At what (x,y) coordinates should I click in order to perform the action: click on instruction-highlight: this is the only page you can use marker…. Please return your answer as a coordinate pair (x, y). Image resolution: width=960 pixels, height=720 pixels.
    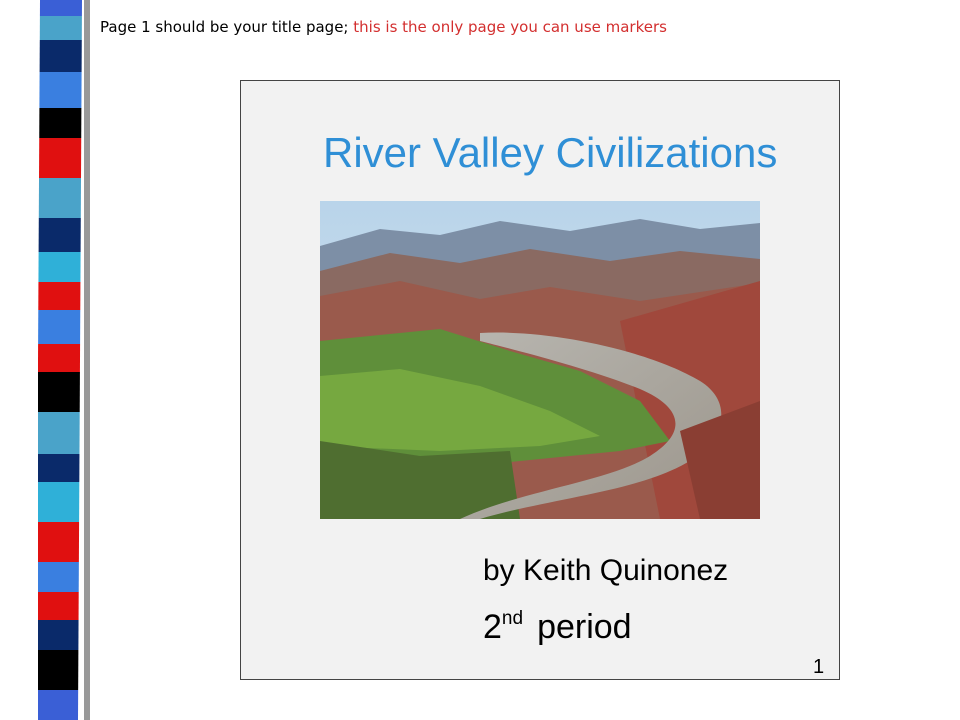
    Looking at the image, I should click on (510, 27).